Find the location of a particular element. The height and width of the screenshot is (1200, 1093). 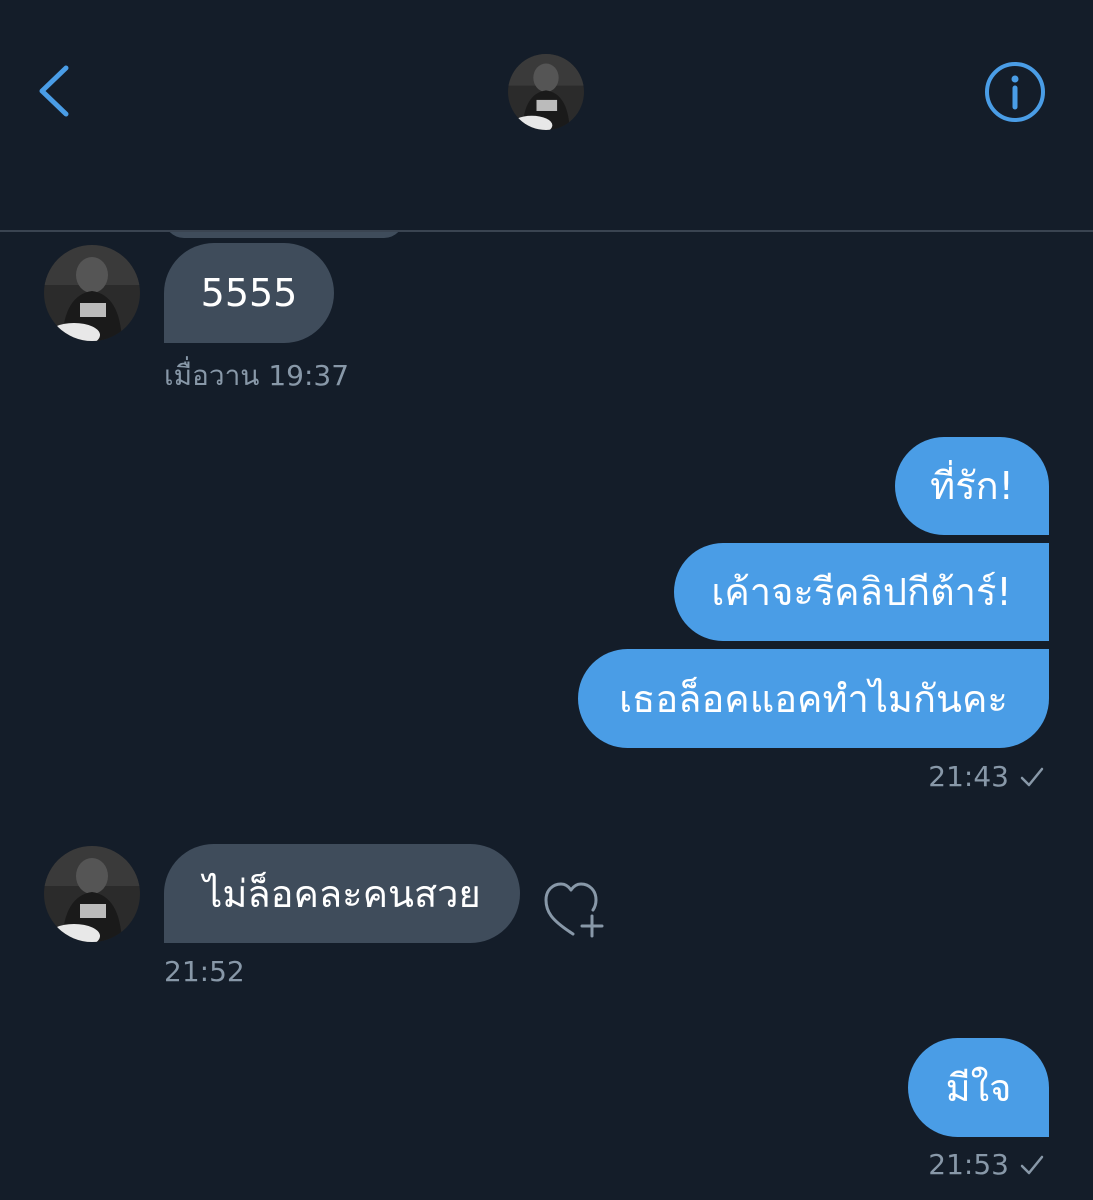

message-status: 21:53 is located at coordinates (986, 1164).